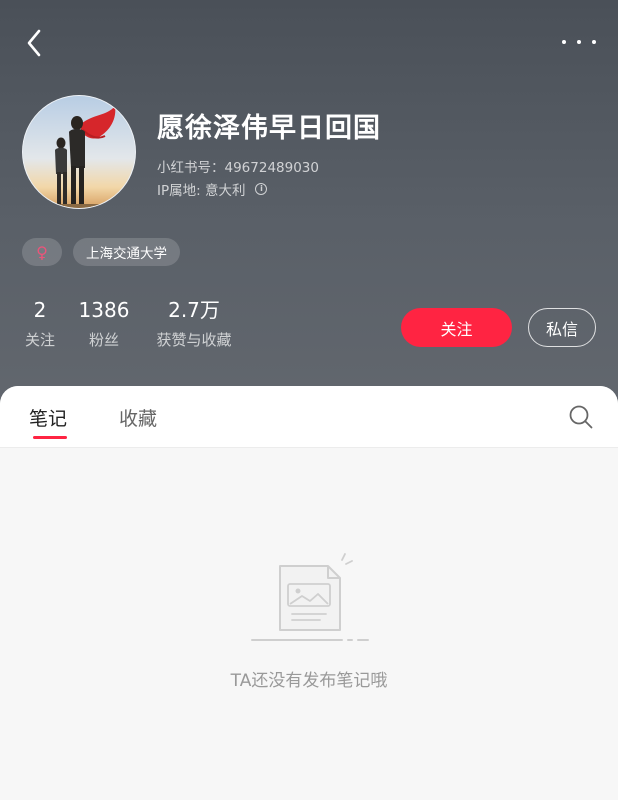  Describe the element at coordinates (40, 323) in the screenshot. I see `following-stat: 2 关注` at that location.